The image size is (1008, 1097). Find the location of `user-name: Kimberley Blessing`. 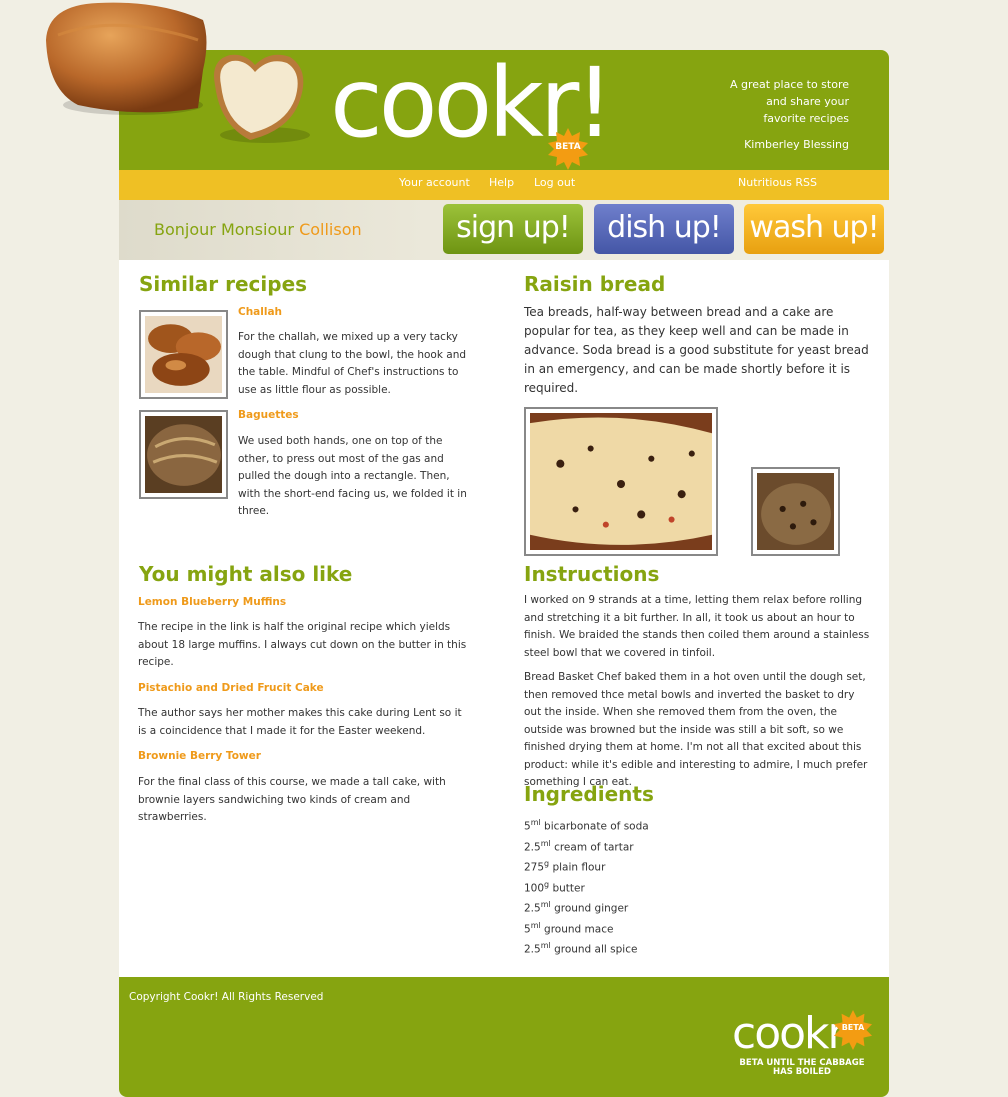

user-name: Kimberley Blessing is located at coordinates (789, 144).